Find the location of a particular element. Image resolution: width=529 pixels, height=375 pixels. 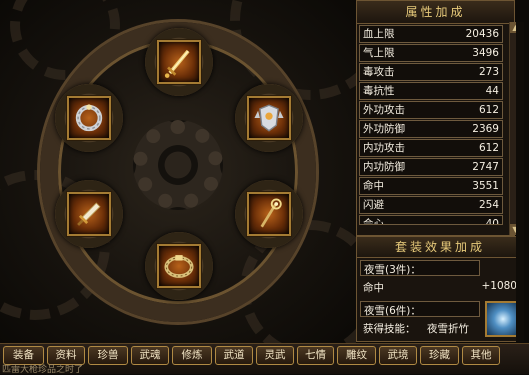

dagger-icon is located at coordinates (89, 214).